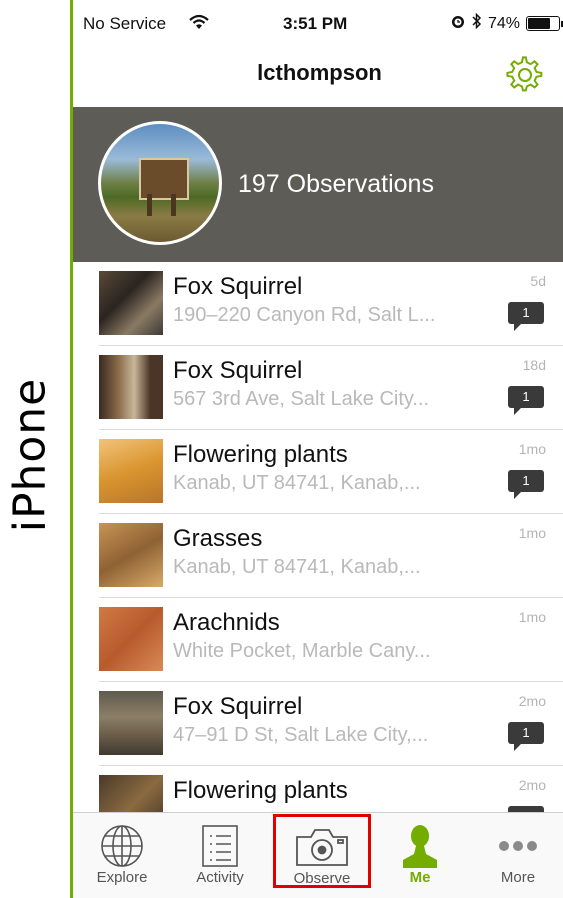  Describe the element at coordinates (122, 877) in the screenshot. I see `tab-label: Explore` at that location.